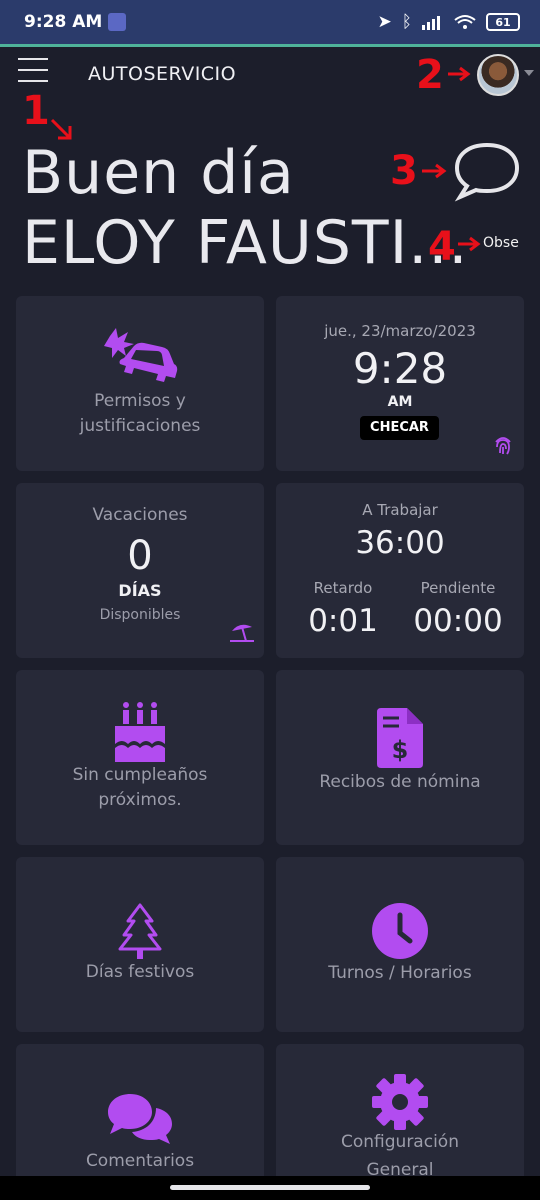 The image size is (540, 1200). What do you see at coordinates (63, 22) in the screenshot?
I see `status-time: 9:28 AM` at bounding box center [63, 22].